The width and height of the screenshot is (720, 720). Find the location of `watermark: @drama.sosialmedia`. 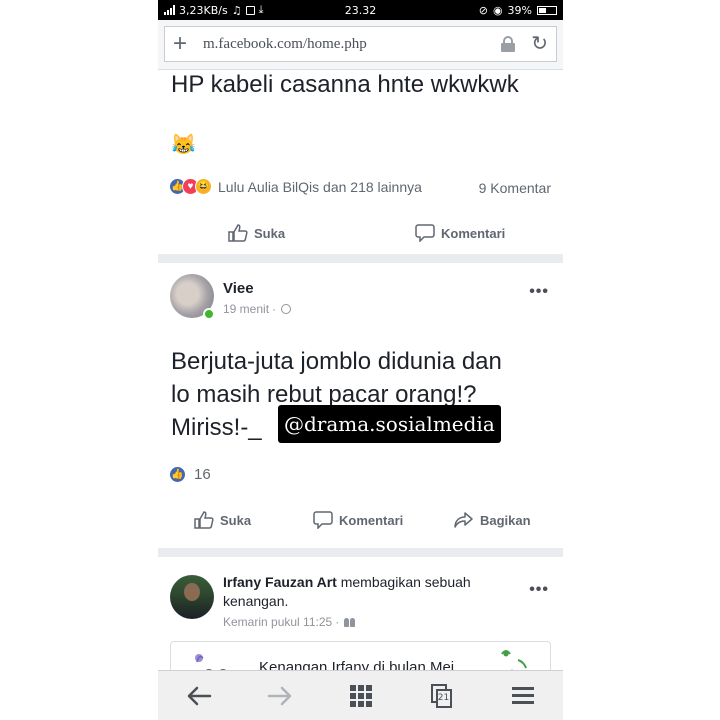

watermark: @drama.sosialmedia is located at coordinates (389, 424).